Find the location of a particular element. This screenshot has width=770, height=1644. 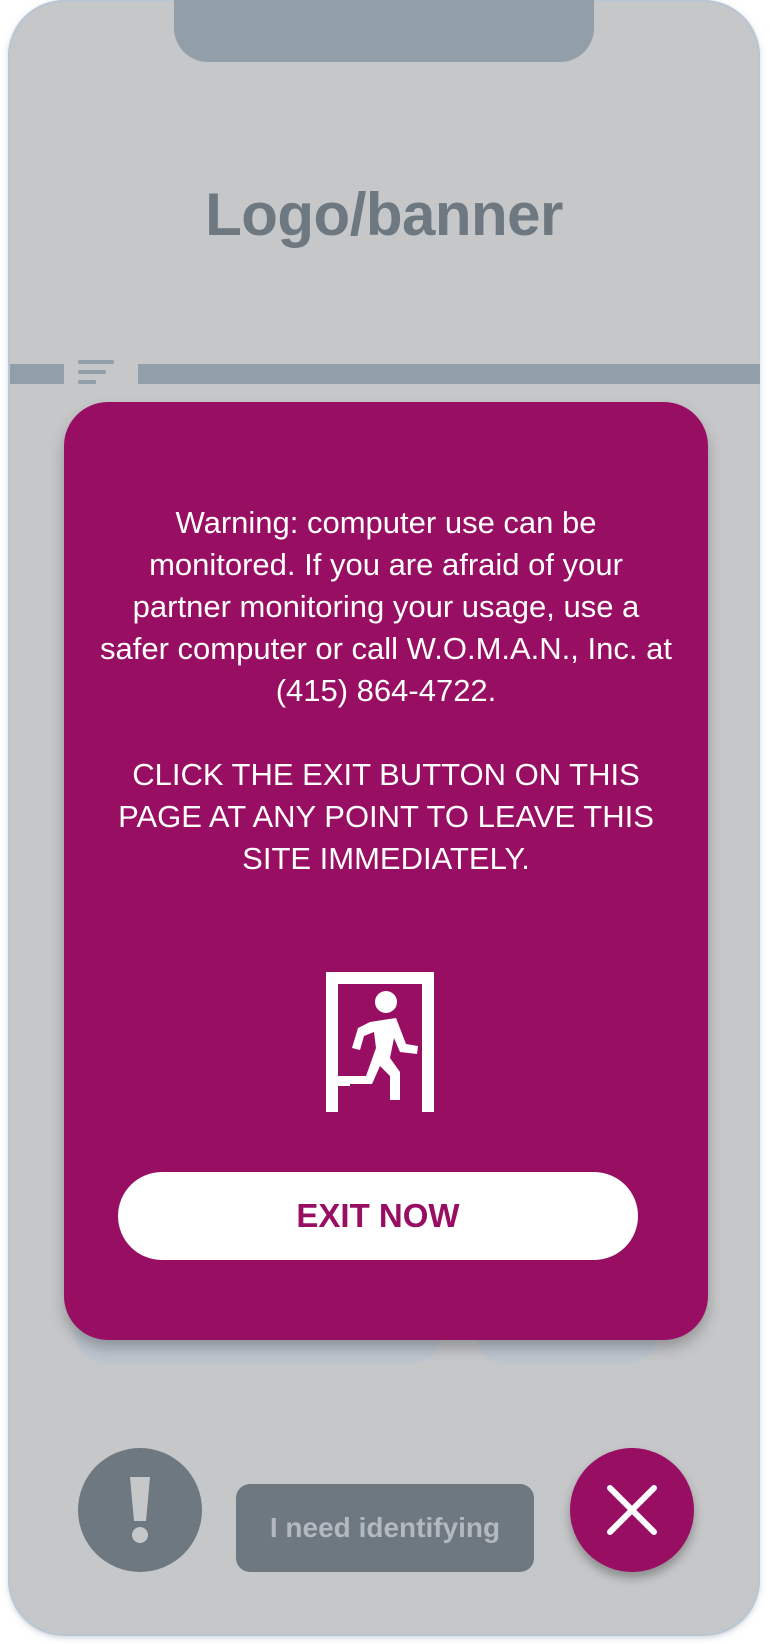

close-icon is located at coordinates (632, 1510).